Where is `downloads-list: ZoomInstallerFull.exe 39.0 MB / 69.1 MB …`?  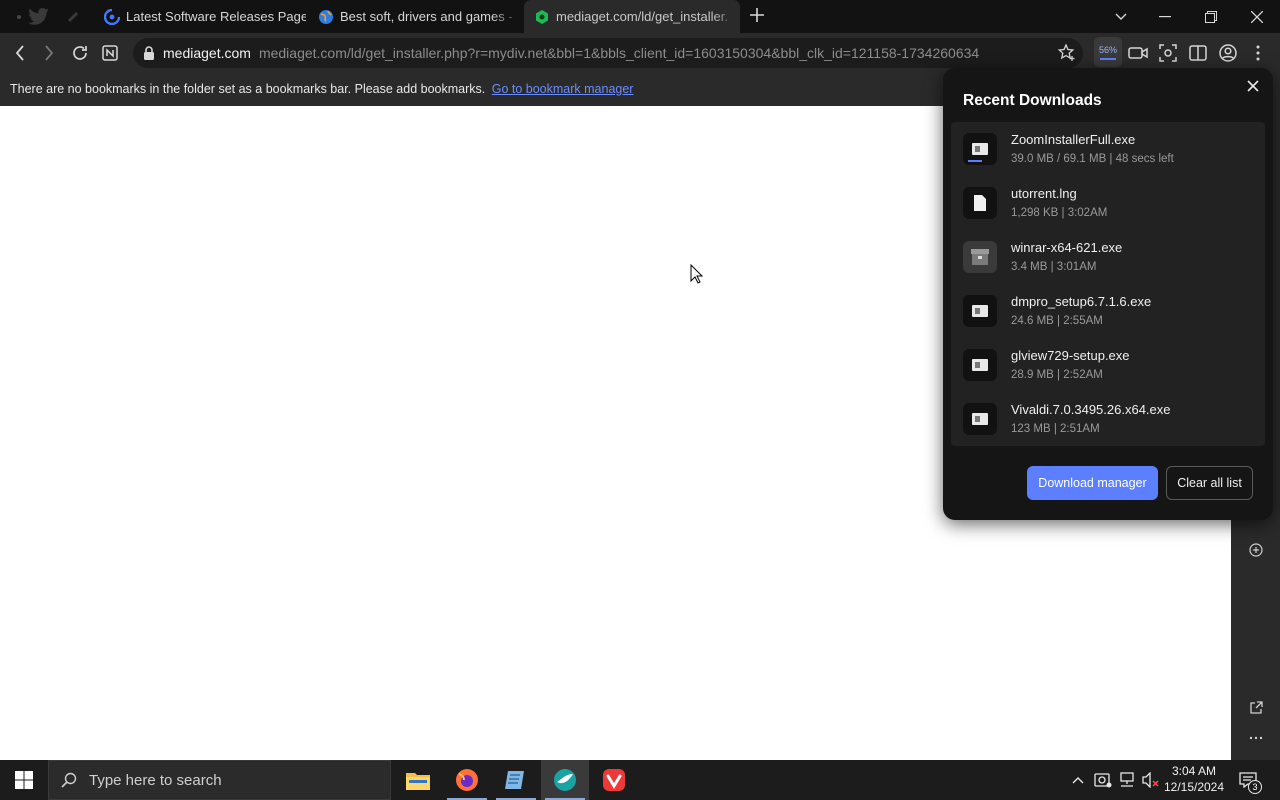
downloads-list: ZoomInstallerFull.exe 39.0 MB / 69.1 MB … is located at coordinates (1108, 284).